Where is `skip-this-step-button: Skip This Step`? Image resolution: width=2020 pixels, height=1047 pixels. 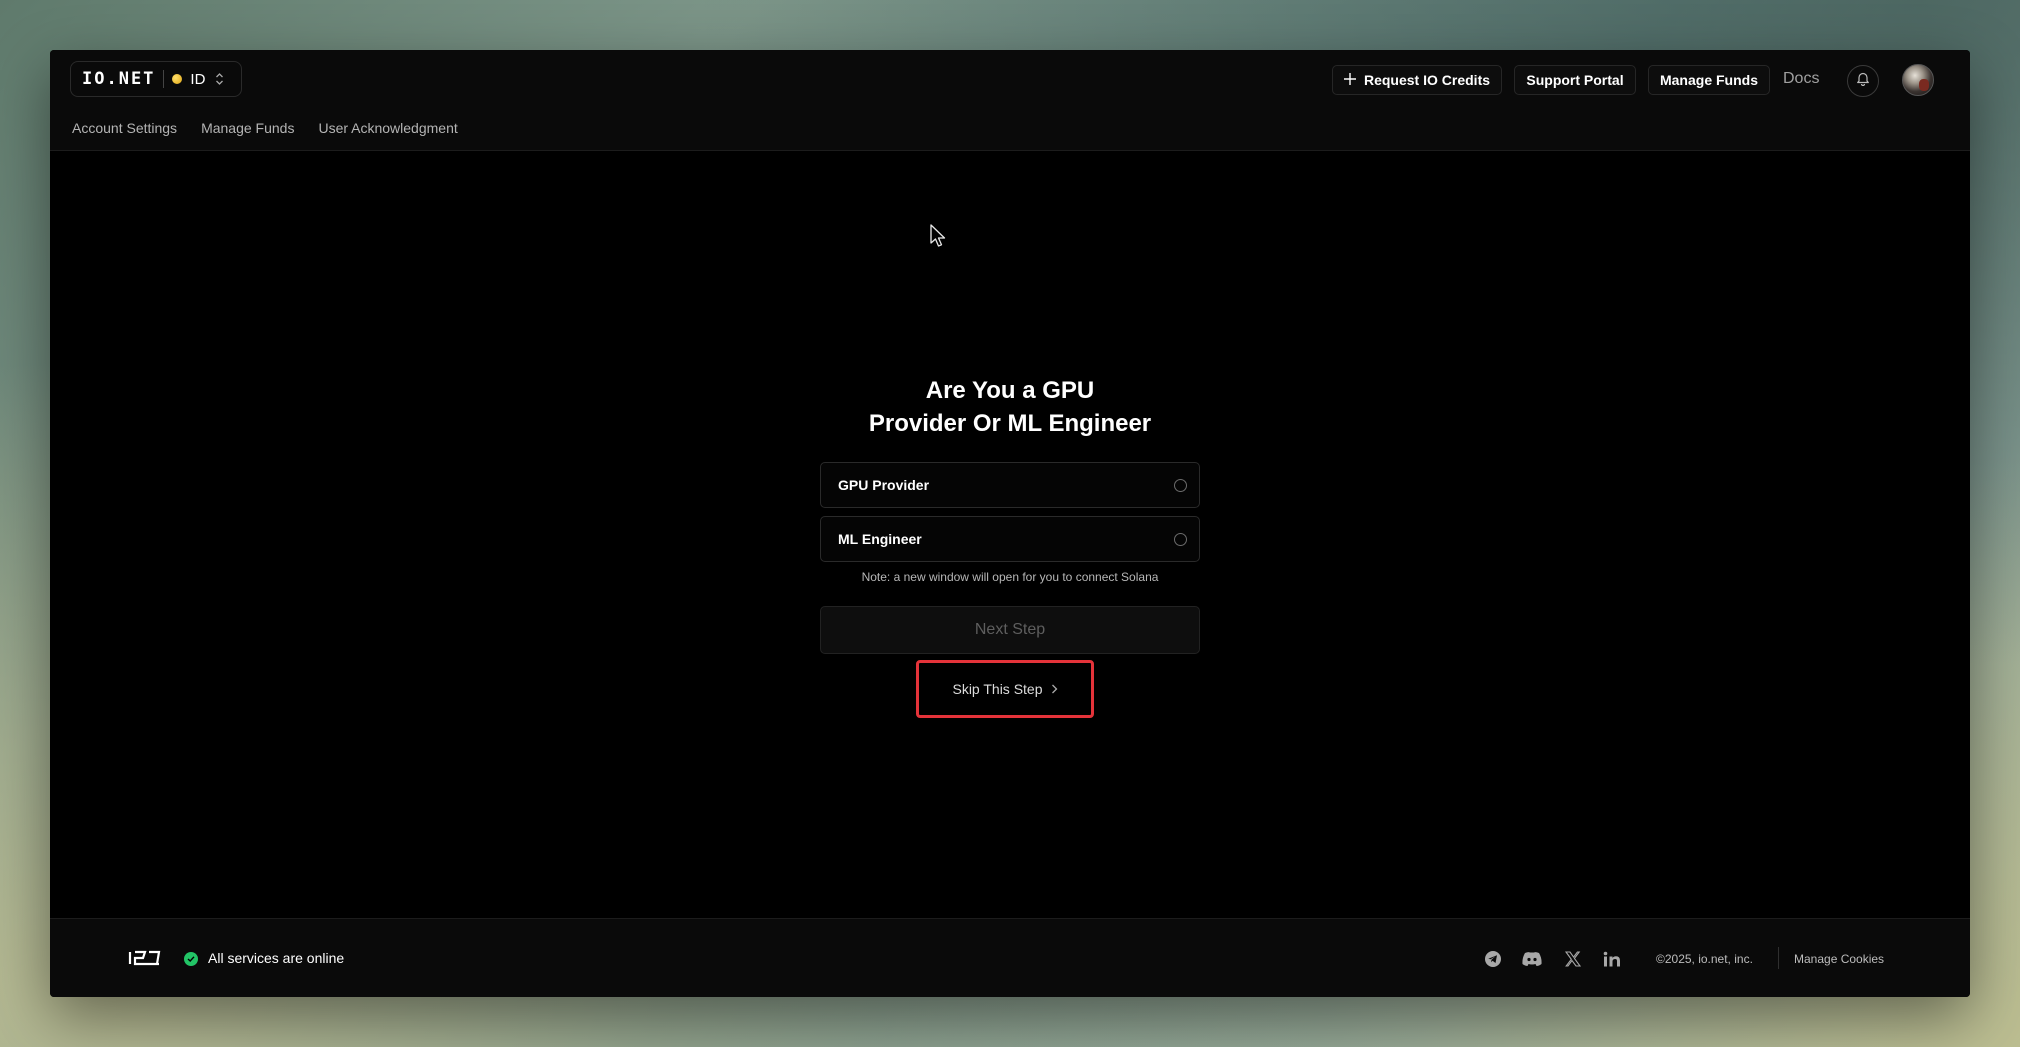
skip-this-step-button: Skip This Step is located at coordinates (1005, 689).